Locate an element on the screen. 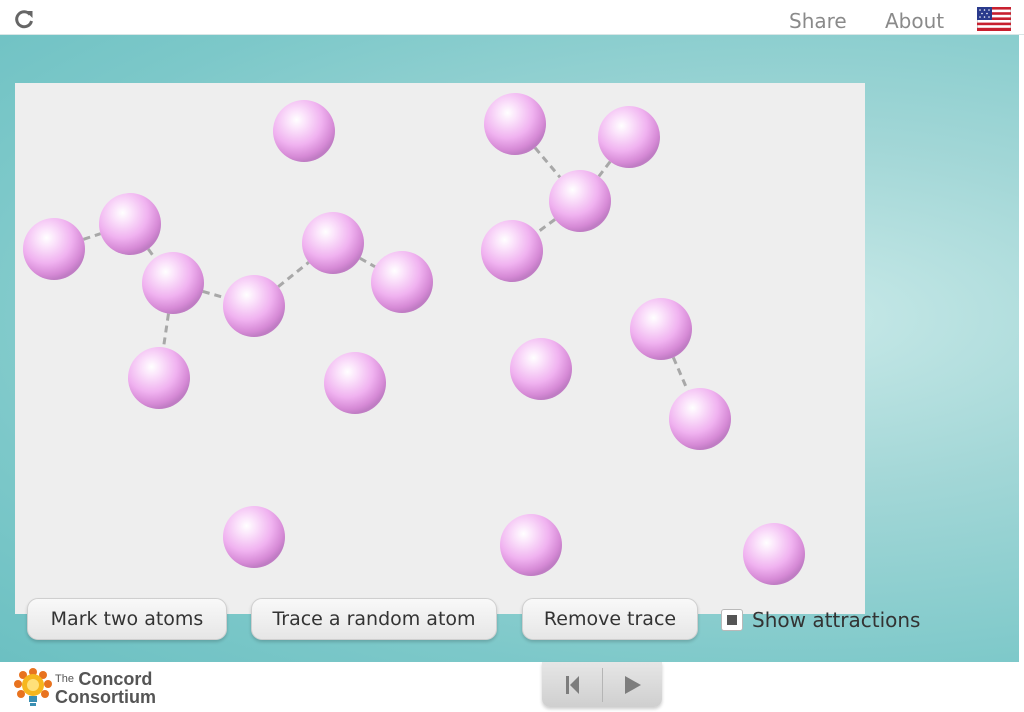  share-link: Share is located at coordinates (818, 21).